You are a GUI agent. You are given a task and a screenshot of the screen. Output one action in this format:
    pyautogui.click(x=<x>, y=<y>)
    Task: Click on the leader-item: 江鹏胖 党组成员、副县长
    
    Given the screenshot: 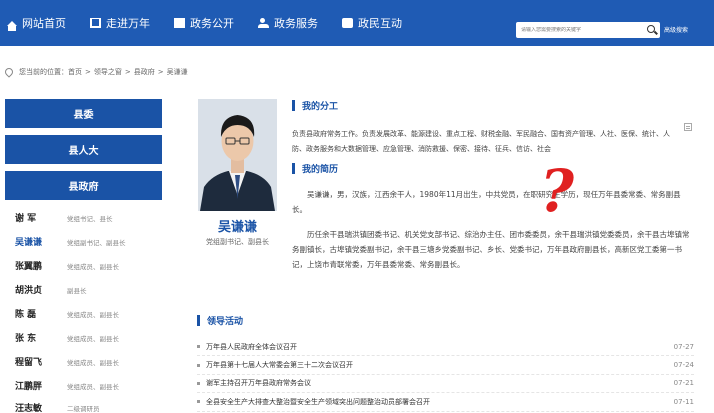 What is the action you would take?
    pyautogui.click(x=67, y=385)
    